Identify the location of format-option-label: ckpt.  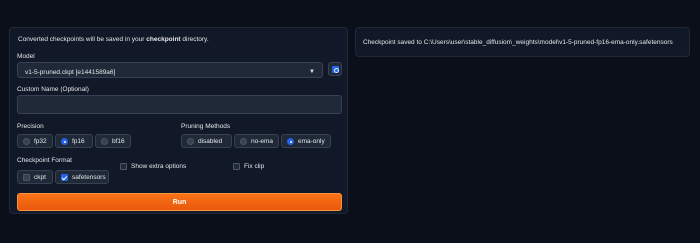
(40, 177).